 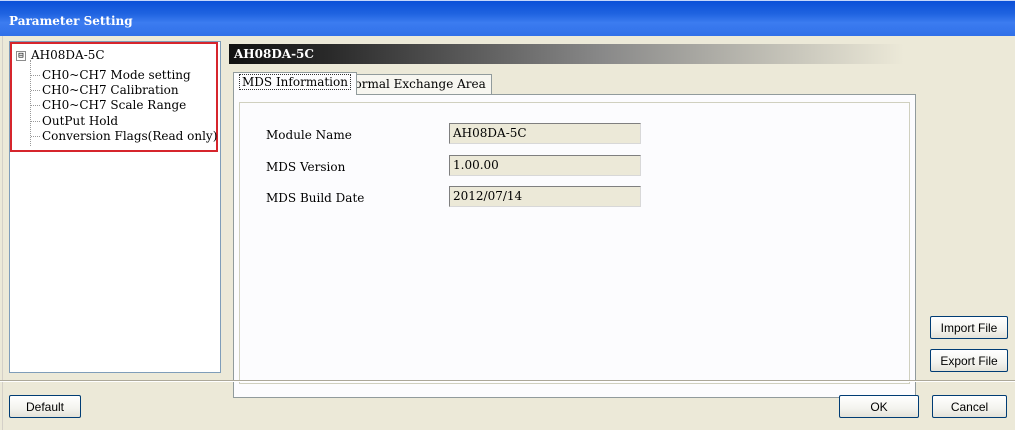 I want to click on tree-item-conversion-flags: Conversion Flags(Read only), so click(x=129, y=136).